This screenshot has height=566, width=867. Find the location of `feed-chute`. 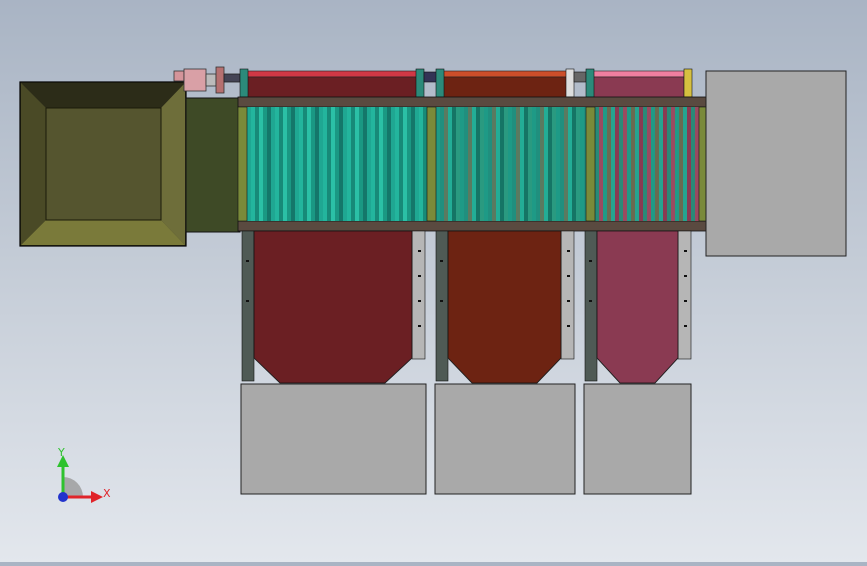

feed-chute is located at coordinates (213, 165).